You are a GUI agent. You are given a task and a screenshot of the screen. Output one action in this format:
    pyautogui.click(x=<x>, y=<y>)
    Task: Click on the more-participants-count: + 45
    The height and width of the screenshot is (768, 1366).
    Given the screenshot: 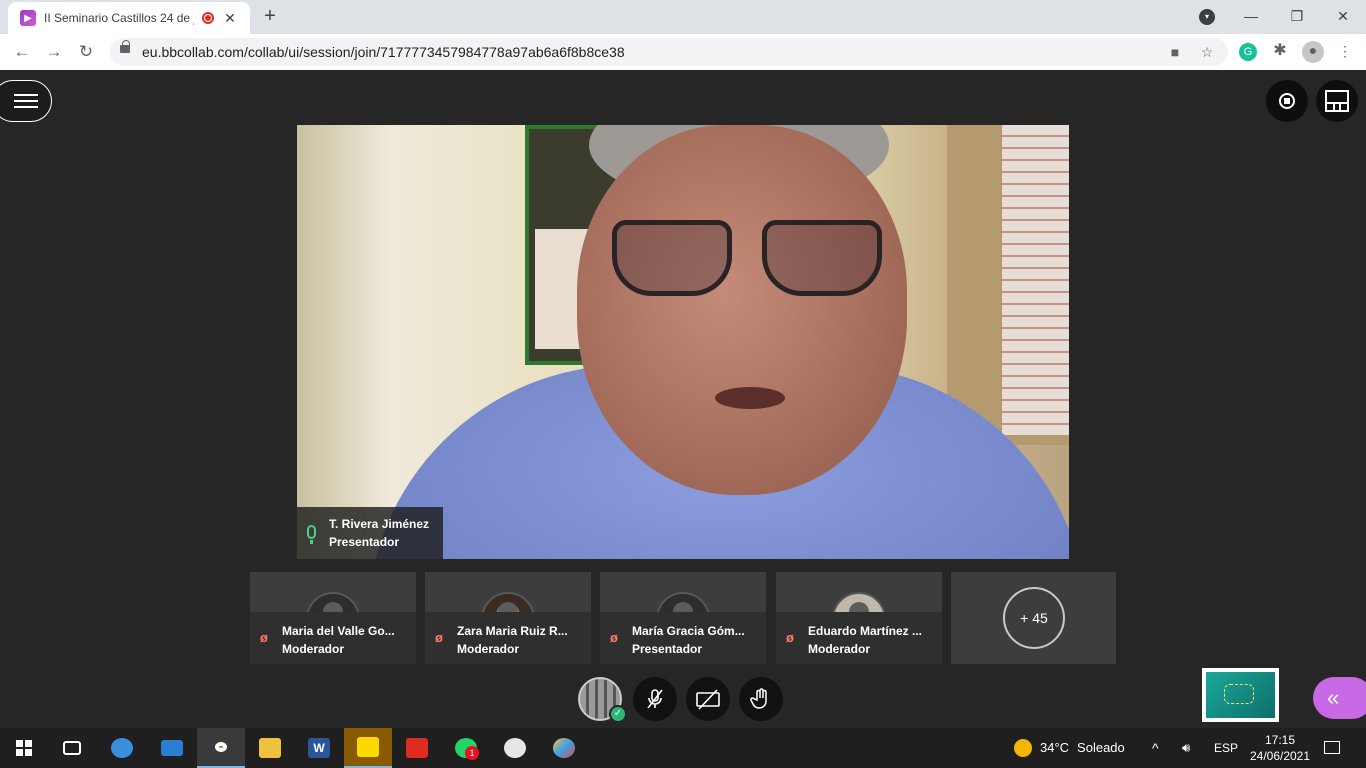 What is the action you would take?
    pyautogui.click(x=1034, y=618)
    